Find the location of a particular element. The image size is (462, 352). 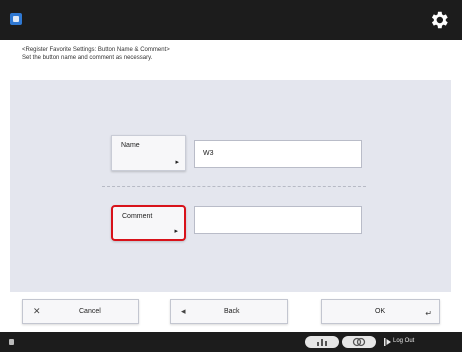

cancel-button: ✕ Cancel is located at coordinates (80, 311).